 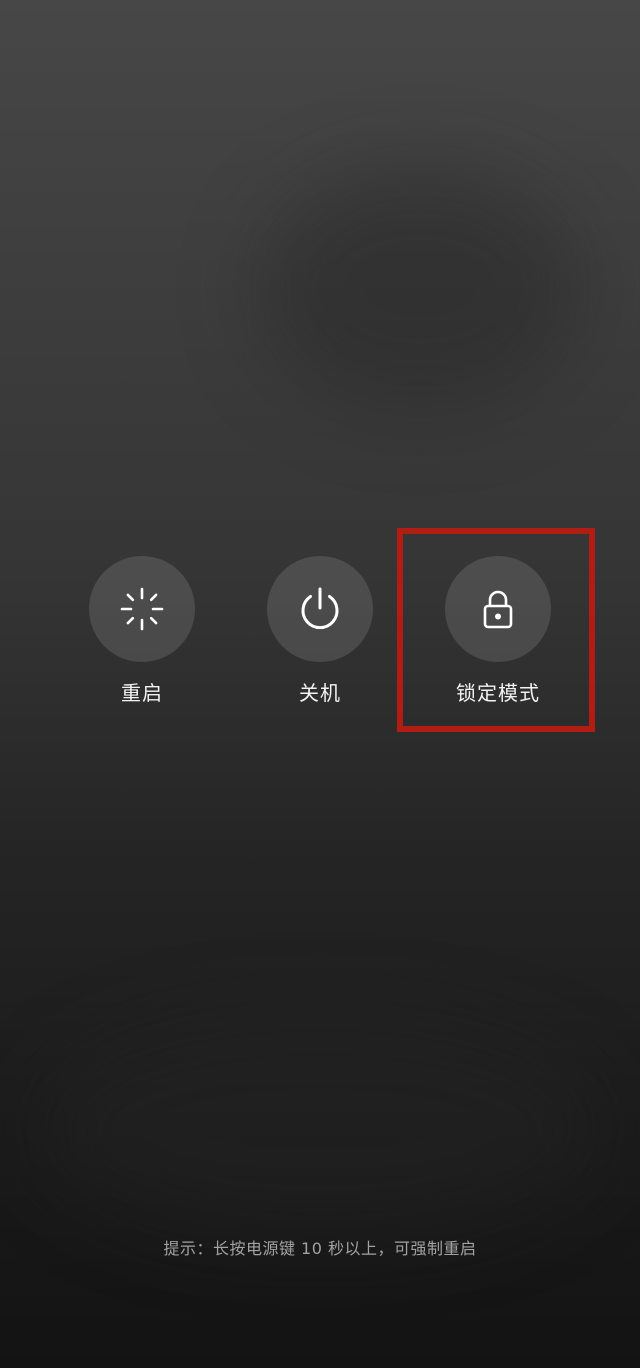 I want to click on restart-spinner-icon, so click(x=142, y=609).